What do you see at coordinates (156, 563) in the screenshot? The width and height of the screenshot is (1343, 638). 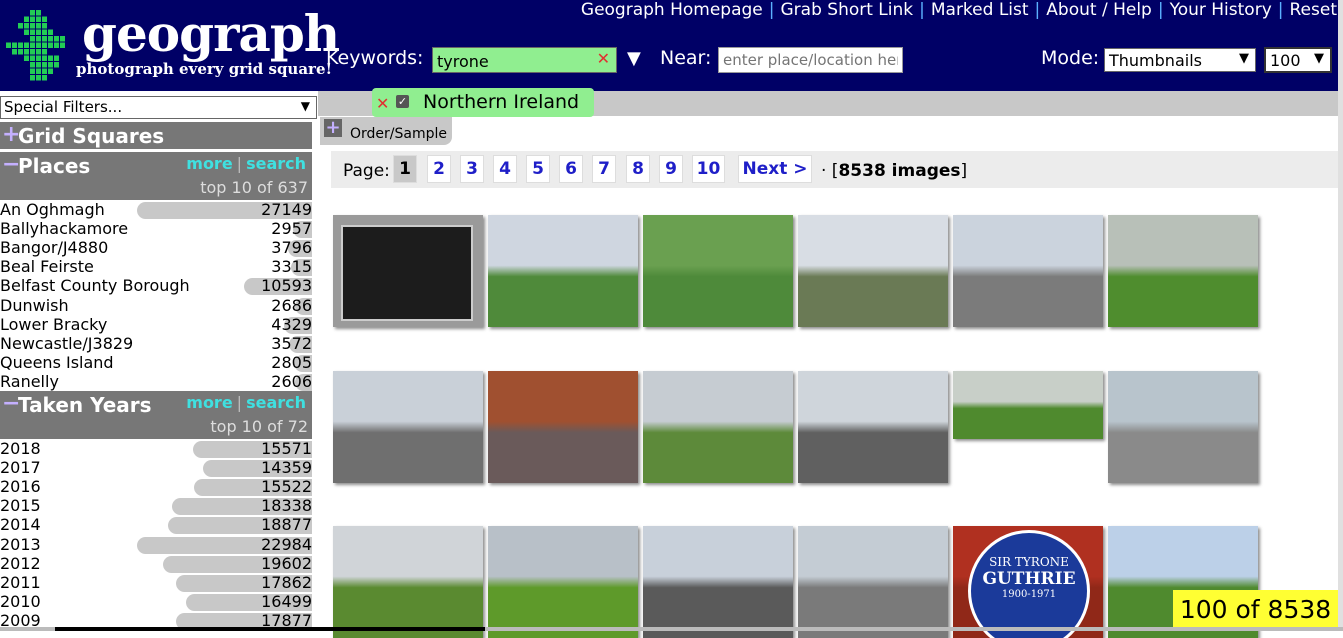 I see `year-row: 2012 19602` at bounding box center [156, 563].